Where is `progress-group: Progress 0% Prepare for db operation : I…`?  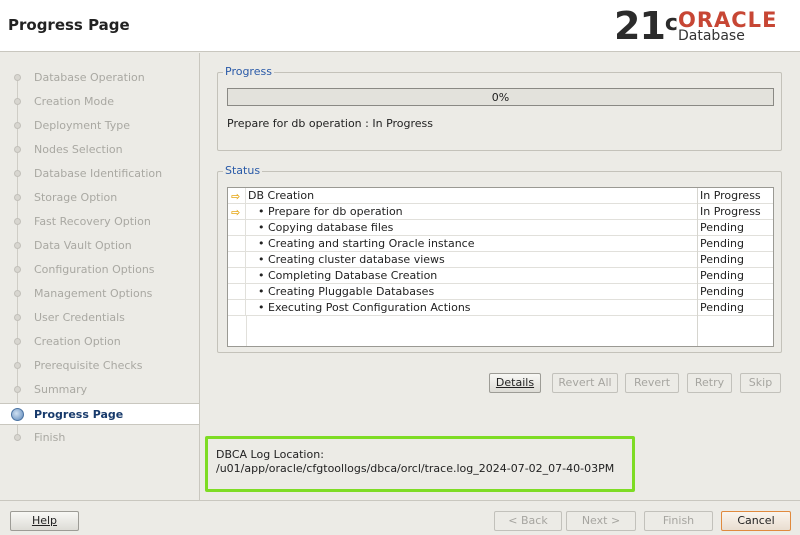
progress-group: Progress 0% Prepare for db operation : I… is located at coordinates (499, 108).